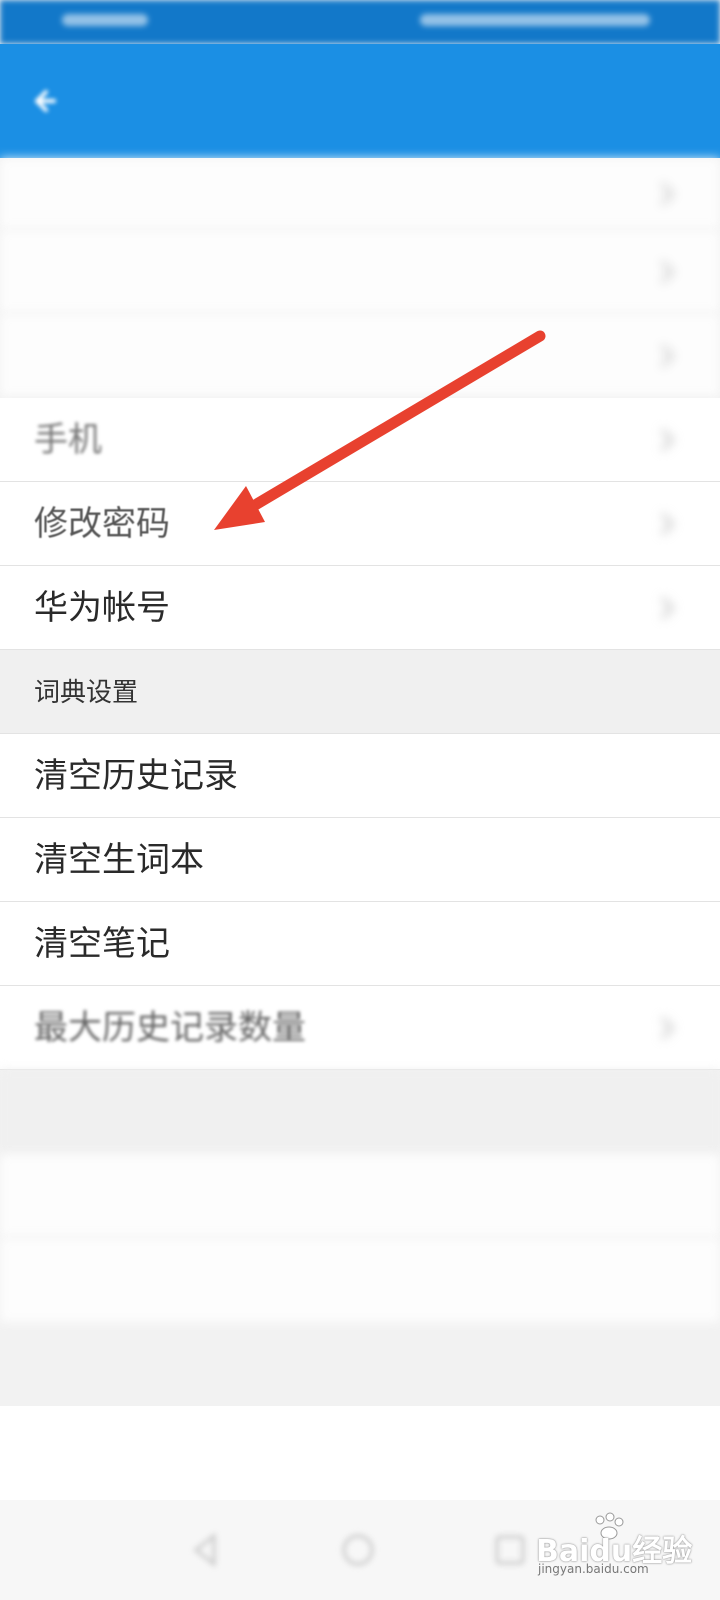 This screenshot has width=720, height=1600. I want to click on status-bar-left, so click(112, 20).